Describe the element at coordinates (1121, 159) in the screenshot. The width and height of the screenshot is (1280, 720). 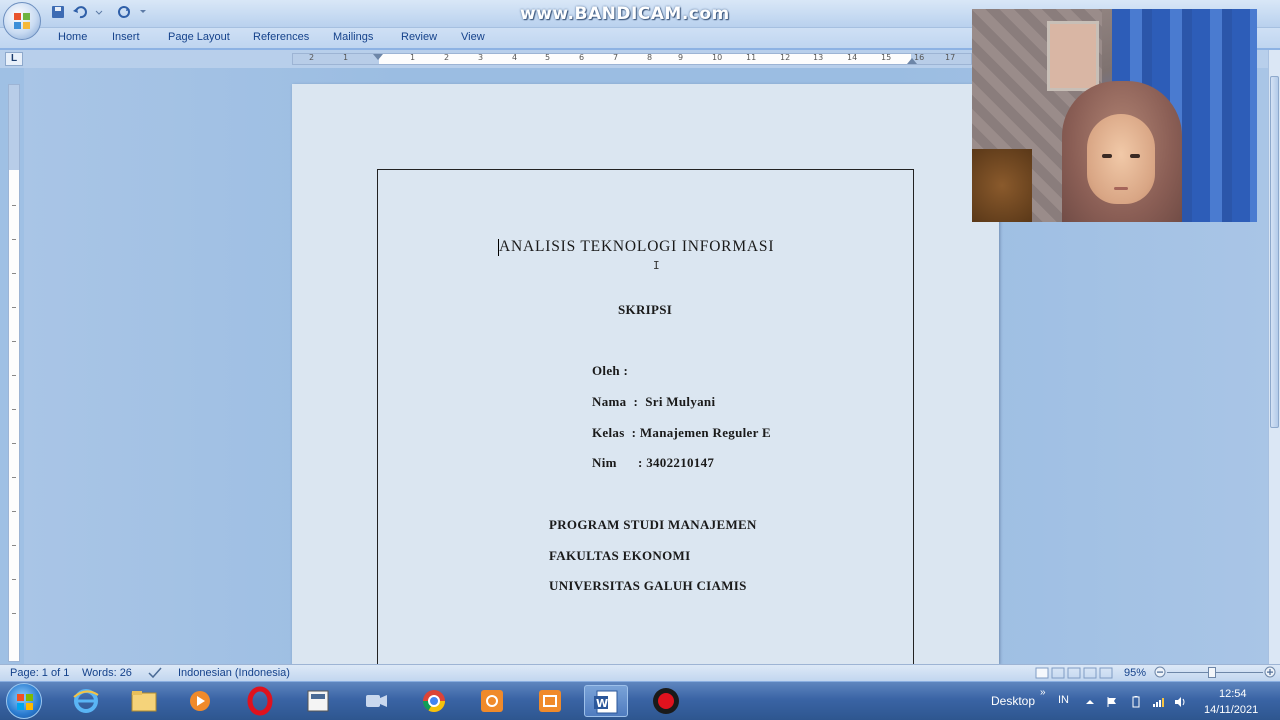
I see `webcam-person-face` at that location.